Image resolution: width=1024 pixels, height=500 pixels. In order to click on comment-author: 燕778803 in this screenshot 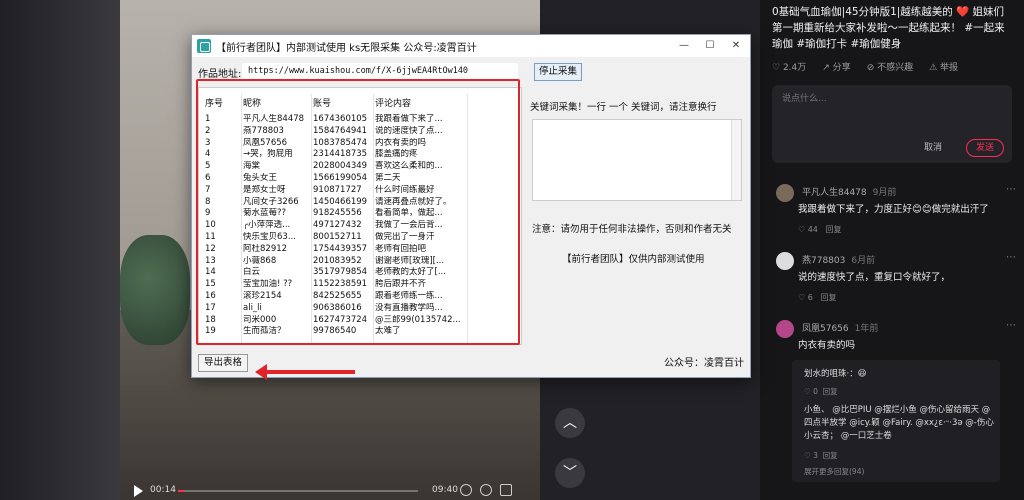, I will do `click(823, 261)`.